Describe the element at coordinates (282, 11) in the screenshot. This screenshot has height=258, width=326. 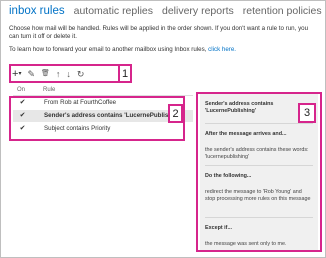
I see `tab-retention-policies: retention policies` at that location.